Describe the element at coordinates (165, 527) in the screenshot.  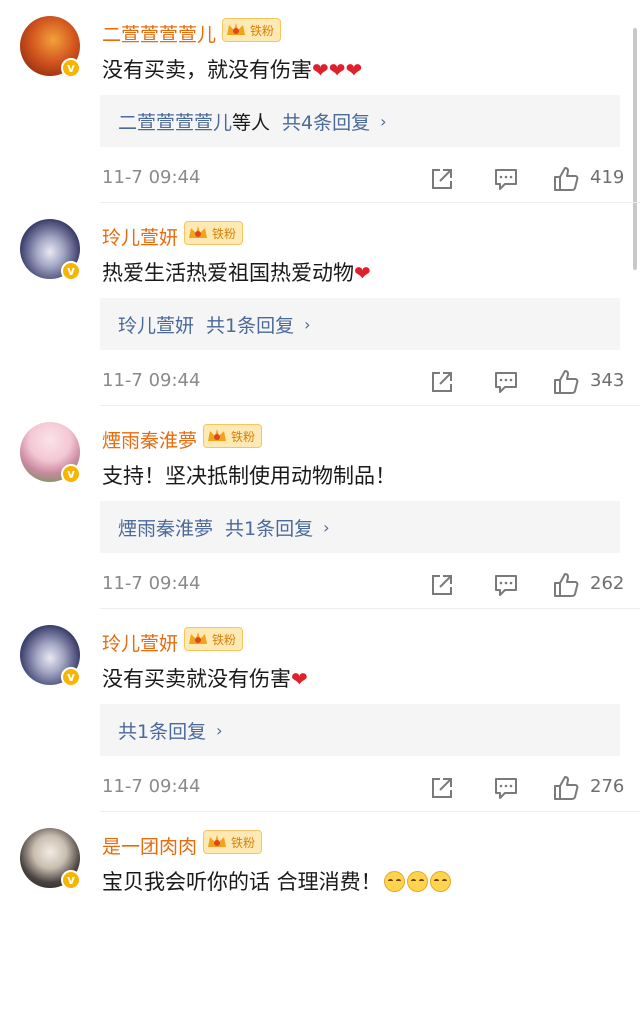
I see `reply-author: 煙雨秦淮夢` at that location.